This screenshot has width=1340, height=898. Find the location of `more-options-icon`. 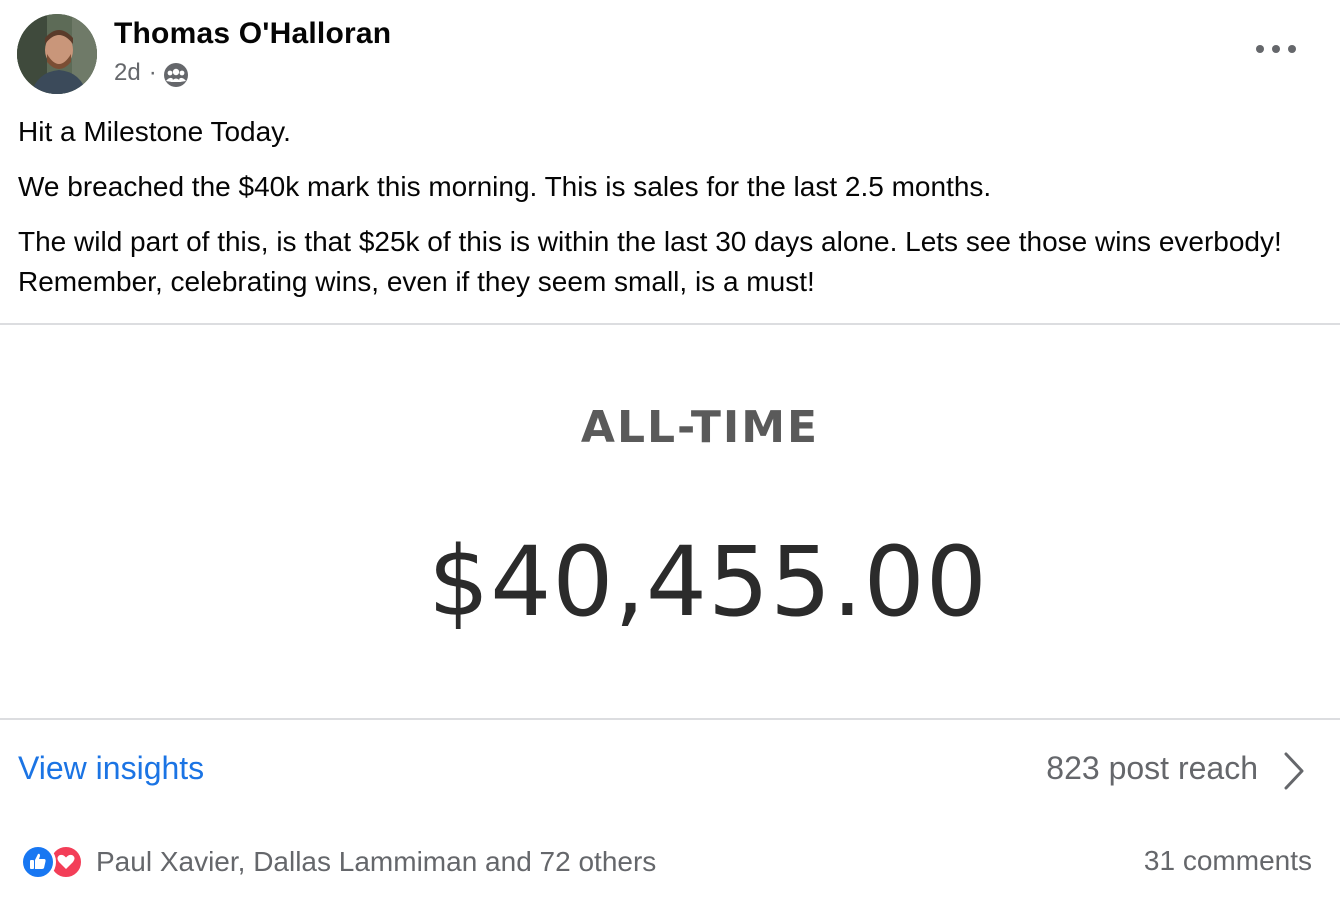

more-options-icon is located at coordinates (1276, 49).